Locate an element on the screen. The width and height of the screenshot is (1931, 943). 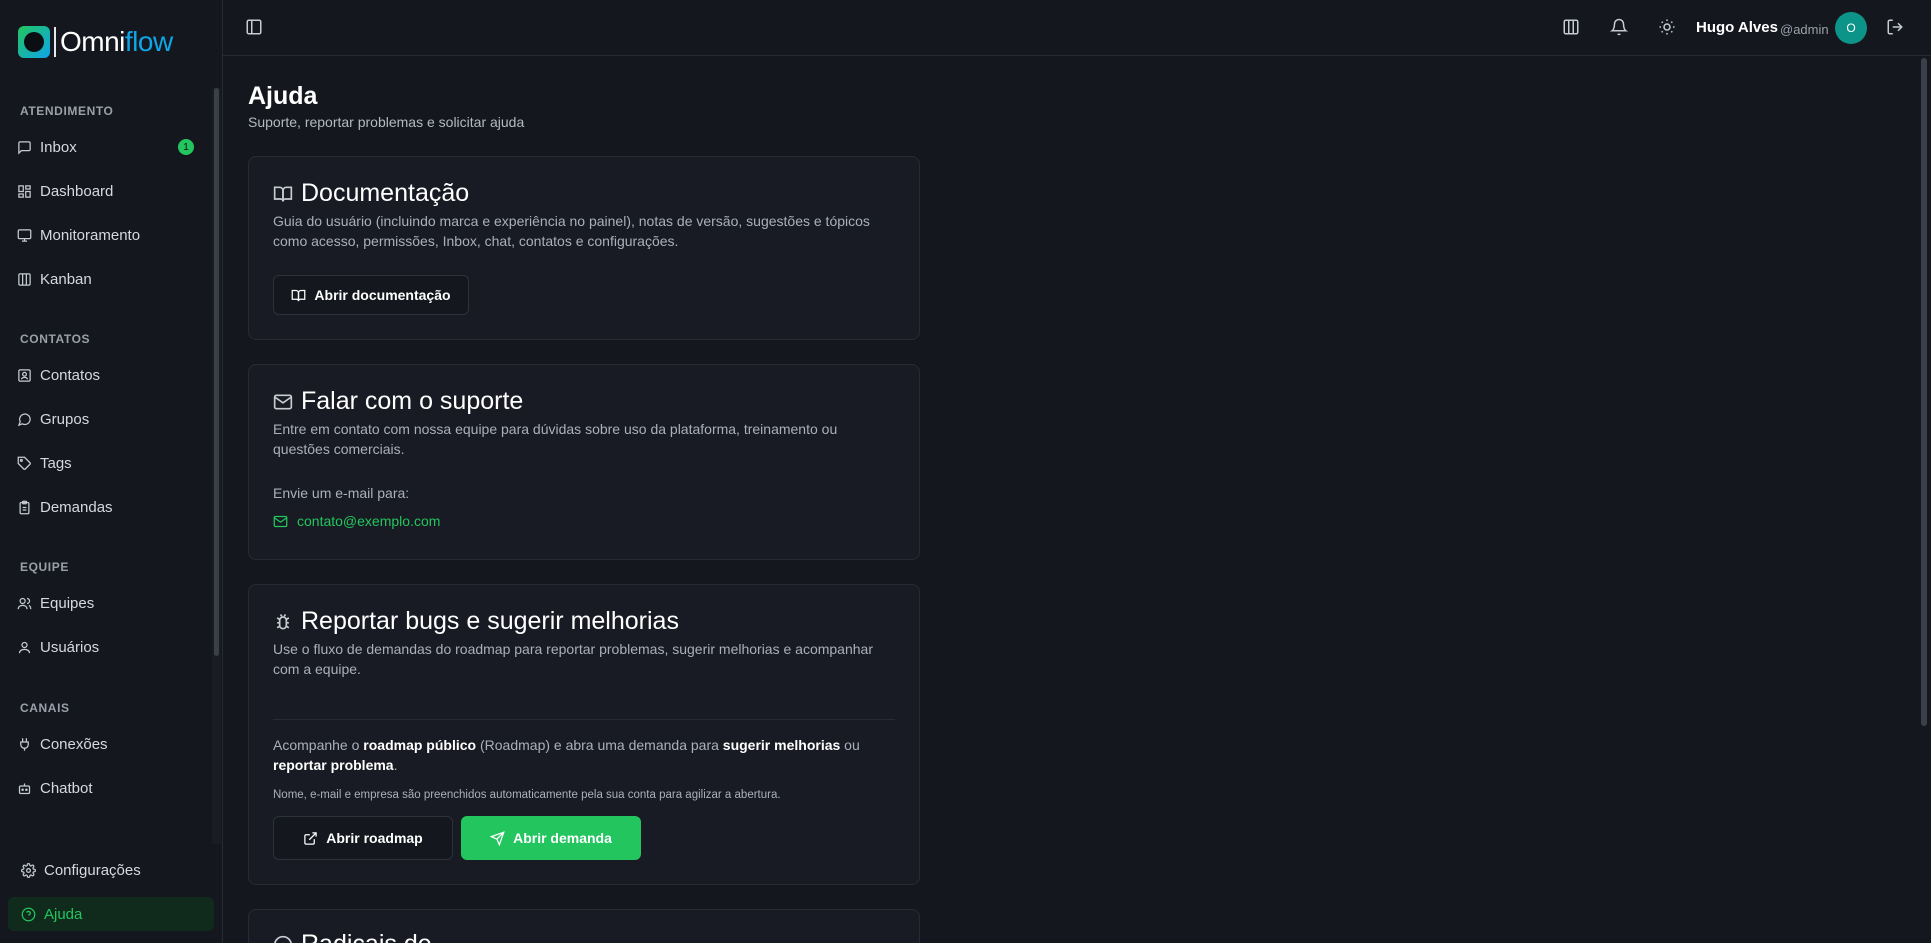
section-atendimento: ATENDIMENTO is located at coordinates (67, 111).